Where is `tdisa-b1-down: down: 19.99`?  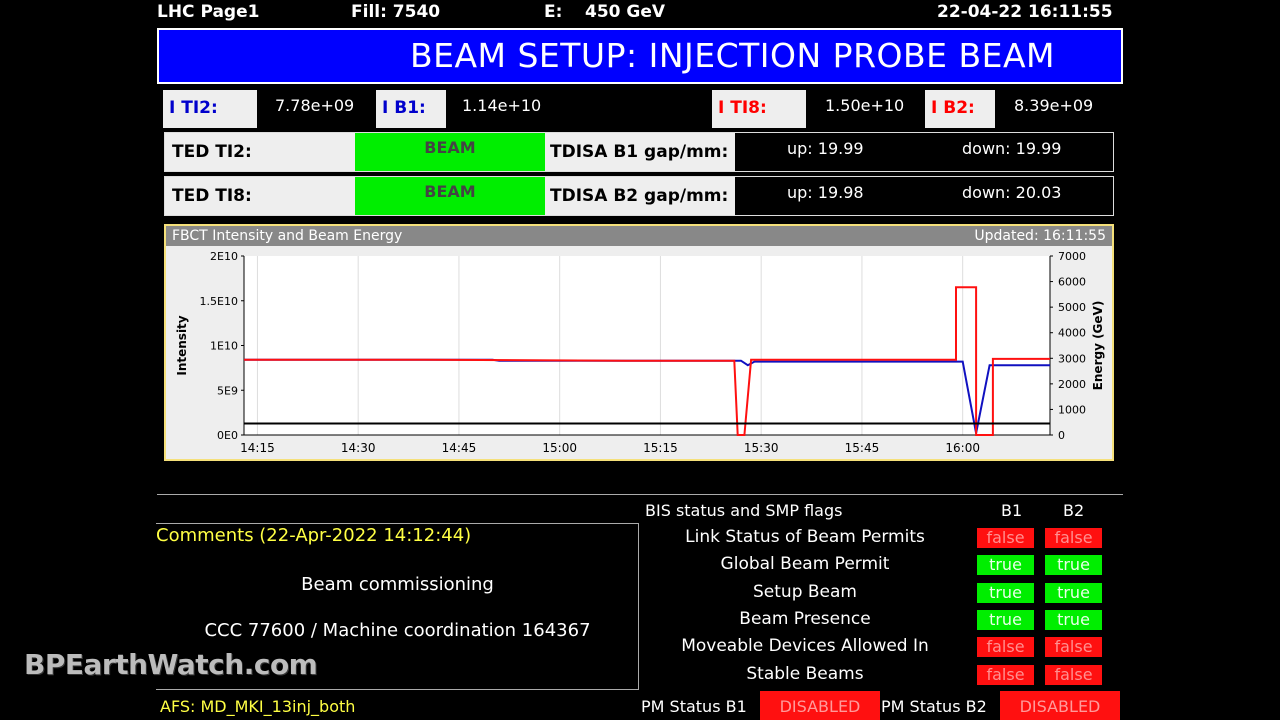 tdisa-b1-down: down: 19.99 is located at coordinates (1012, 148).